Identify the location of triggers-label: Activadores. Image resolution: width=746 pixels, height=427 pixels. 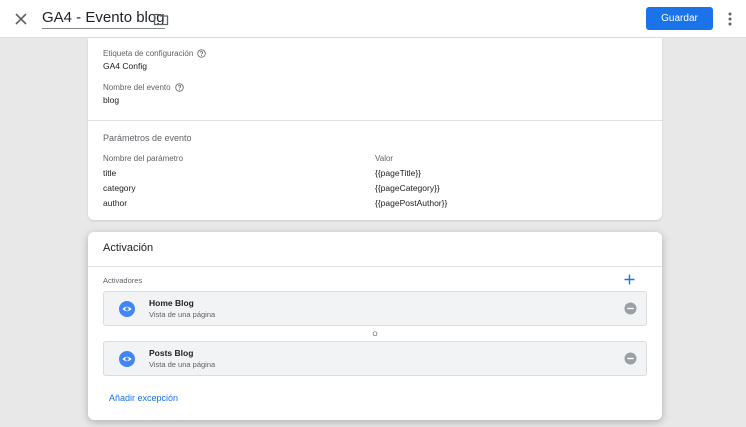
(123, 280).